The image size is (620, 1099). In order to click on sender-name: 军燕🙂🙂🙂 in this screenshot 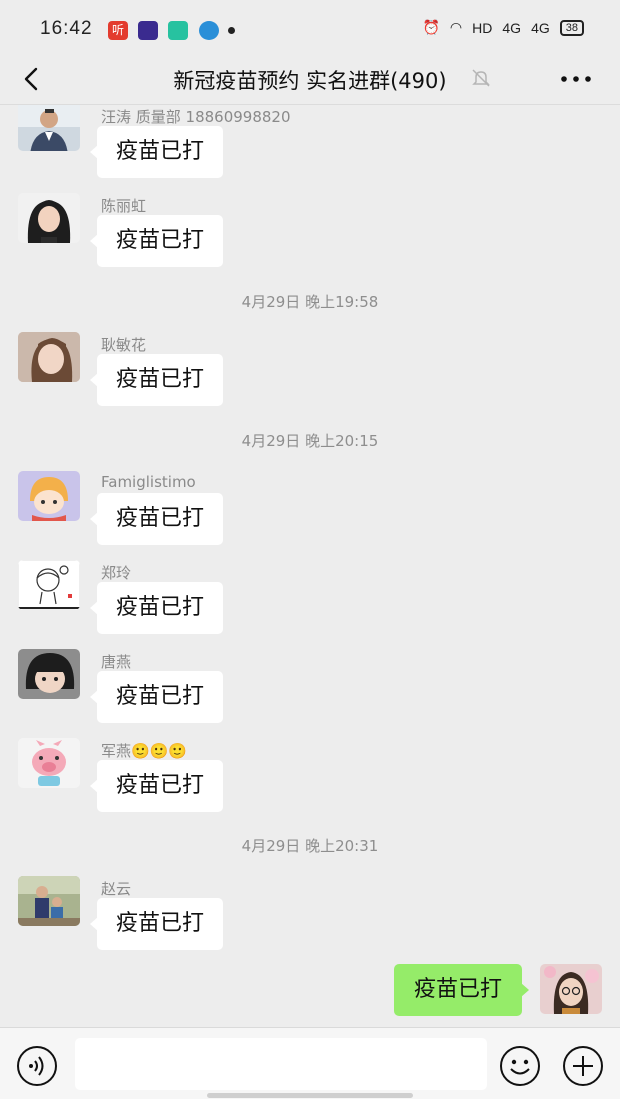, I will do `click(144, 751)`.